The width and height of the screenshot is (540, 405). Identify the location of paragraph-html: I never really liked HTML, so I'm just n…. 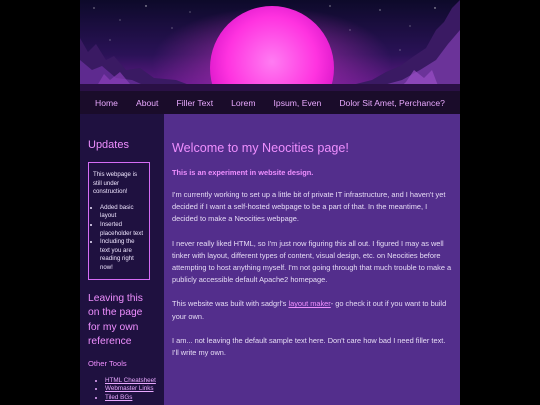
(312, 261).